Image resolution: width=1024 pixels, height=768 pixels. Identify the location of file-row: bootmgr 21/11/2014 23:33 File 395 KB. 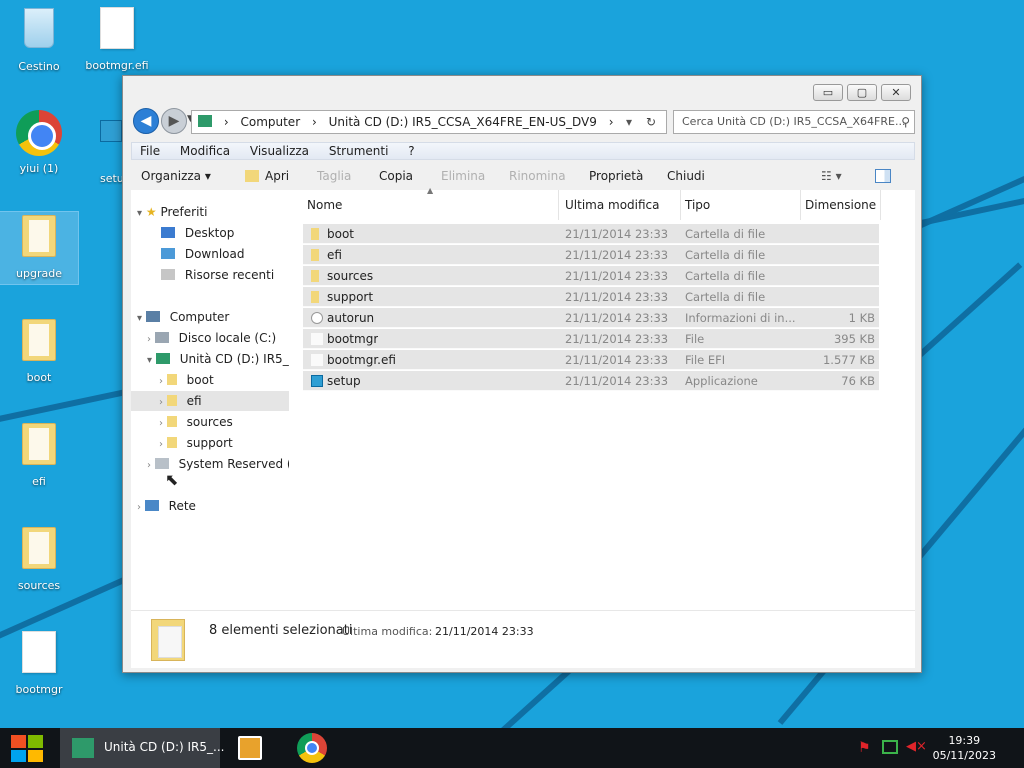
(591, 339).